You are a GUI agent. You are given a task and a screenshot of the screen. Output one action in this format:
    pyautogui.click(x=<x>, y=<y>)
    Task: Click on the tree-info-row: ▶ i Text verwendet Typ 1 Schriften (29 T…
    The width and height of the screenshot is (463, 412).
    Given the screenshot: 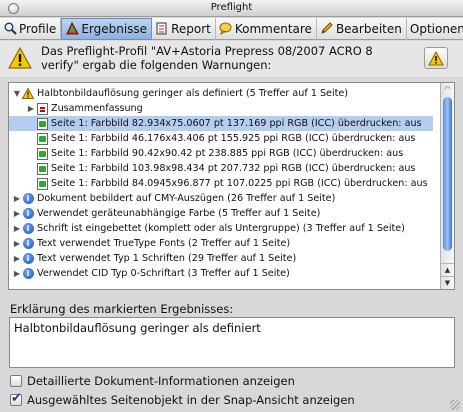 What is the action you would take?
    pyautogui.click(x=221, y=258)
    